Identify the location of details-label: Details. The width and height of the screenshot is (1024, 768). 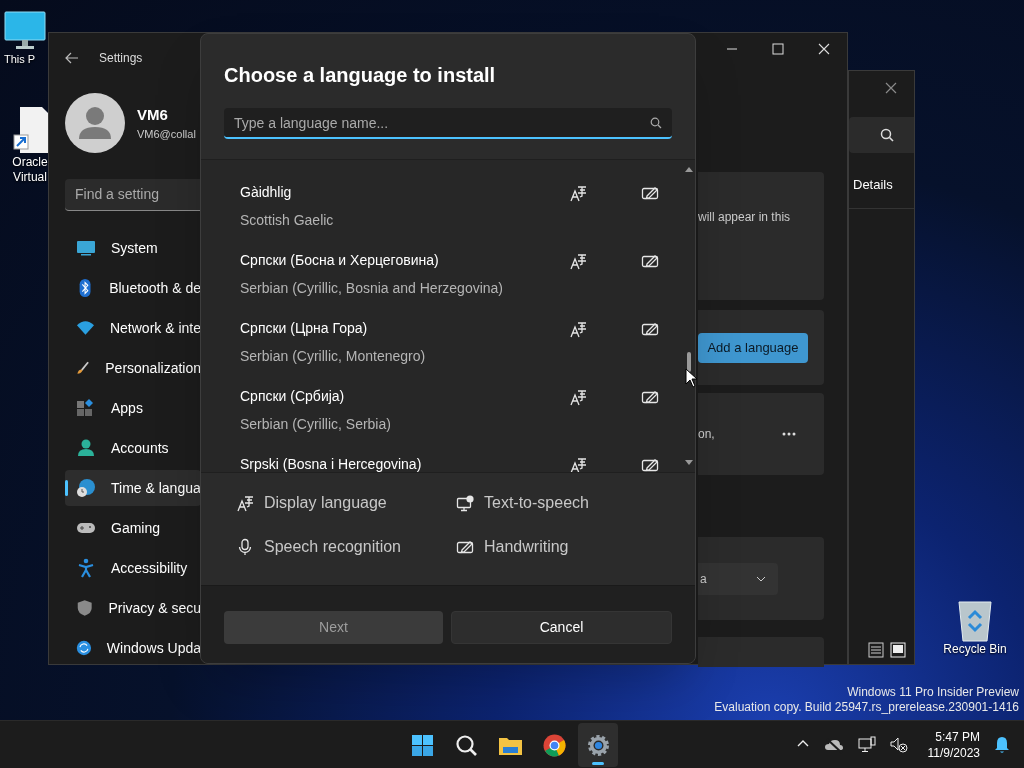
(873, 184).